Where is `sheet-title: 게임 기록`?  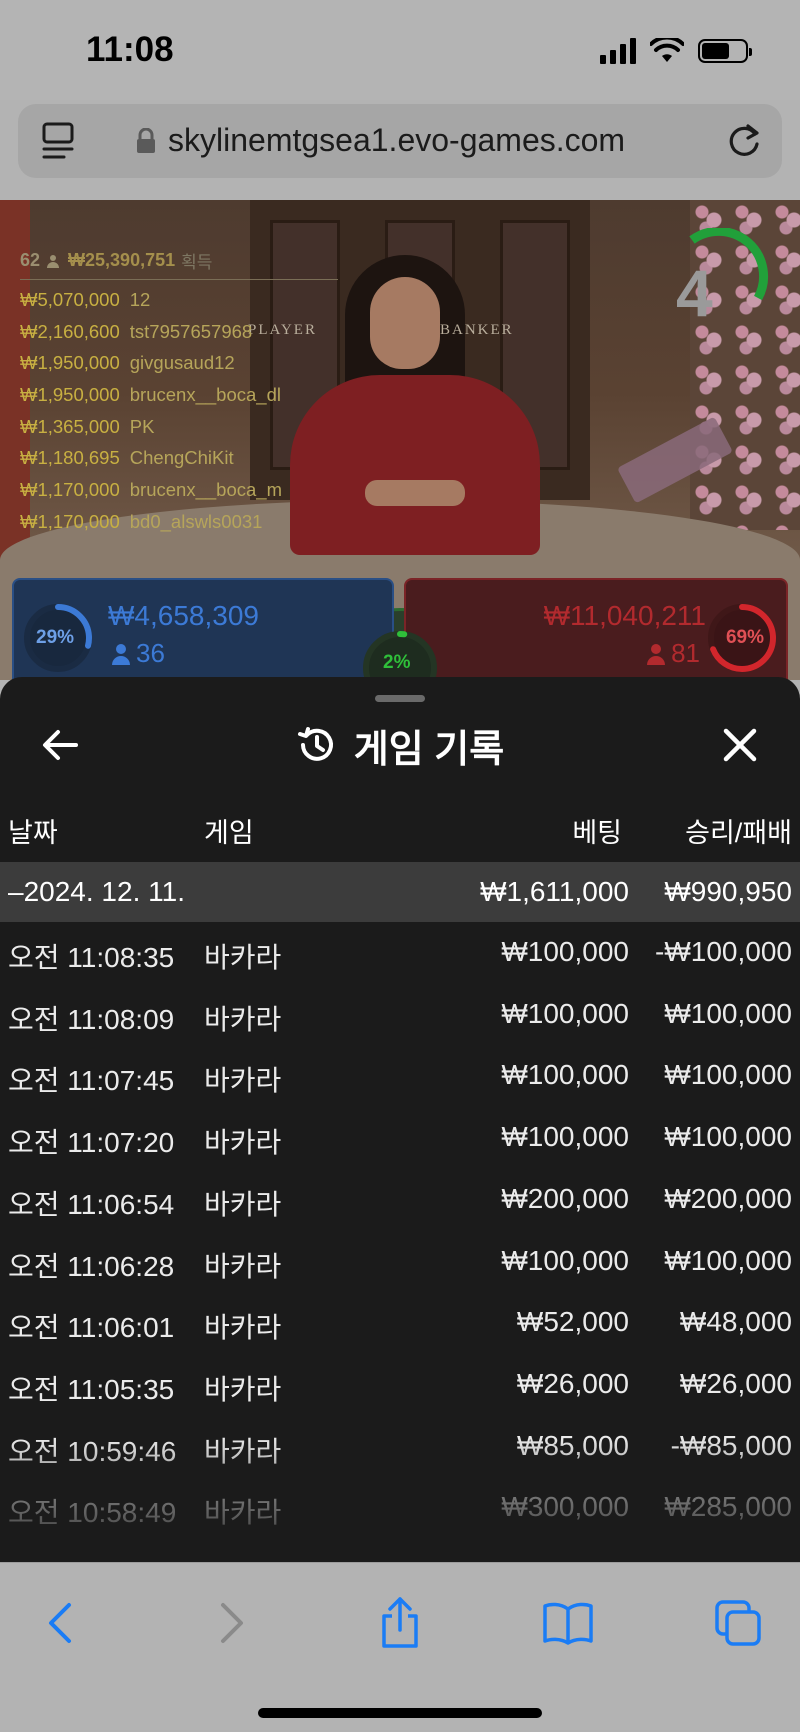
sheet-title: 게임 기록 is located at coordinates (429, 749).